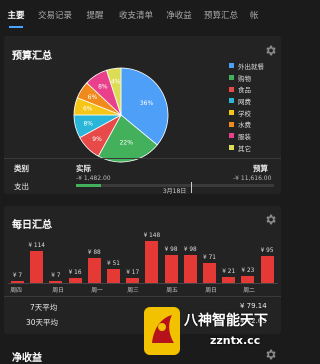 The width and height of the screenshot is (320, 364). I want to click on tab-main: 主要, so click(16, 10).